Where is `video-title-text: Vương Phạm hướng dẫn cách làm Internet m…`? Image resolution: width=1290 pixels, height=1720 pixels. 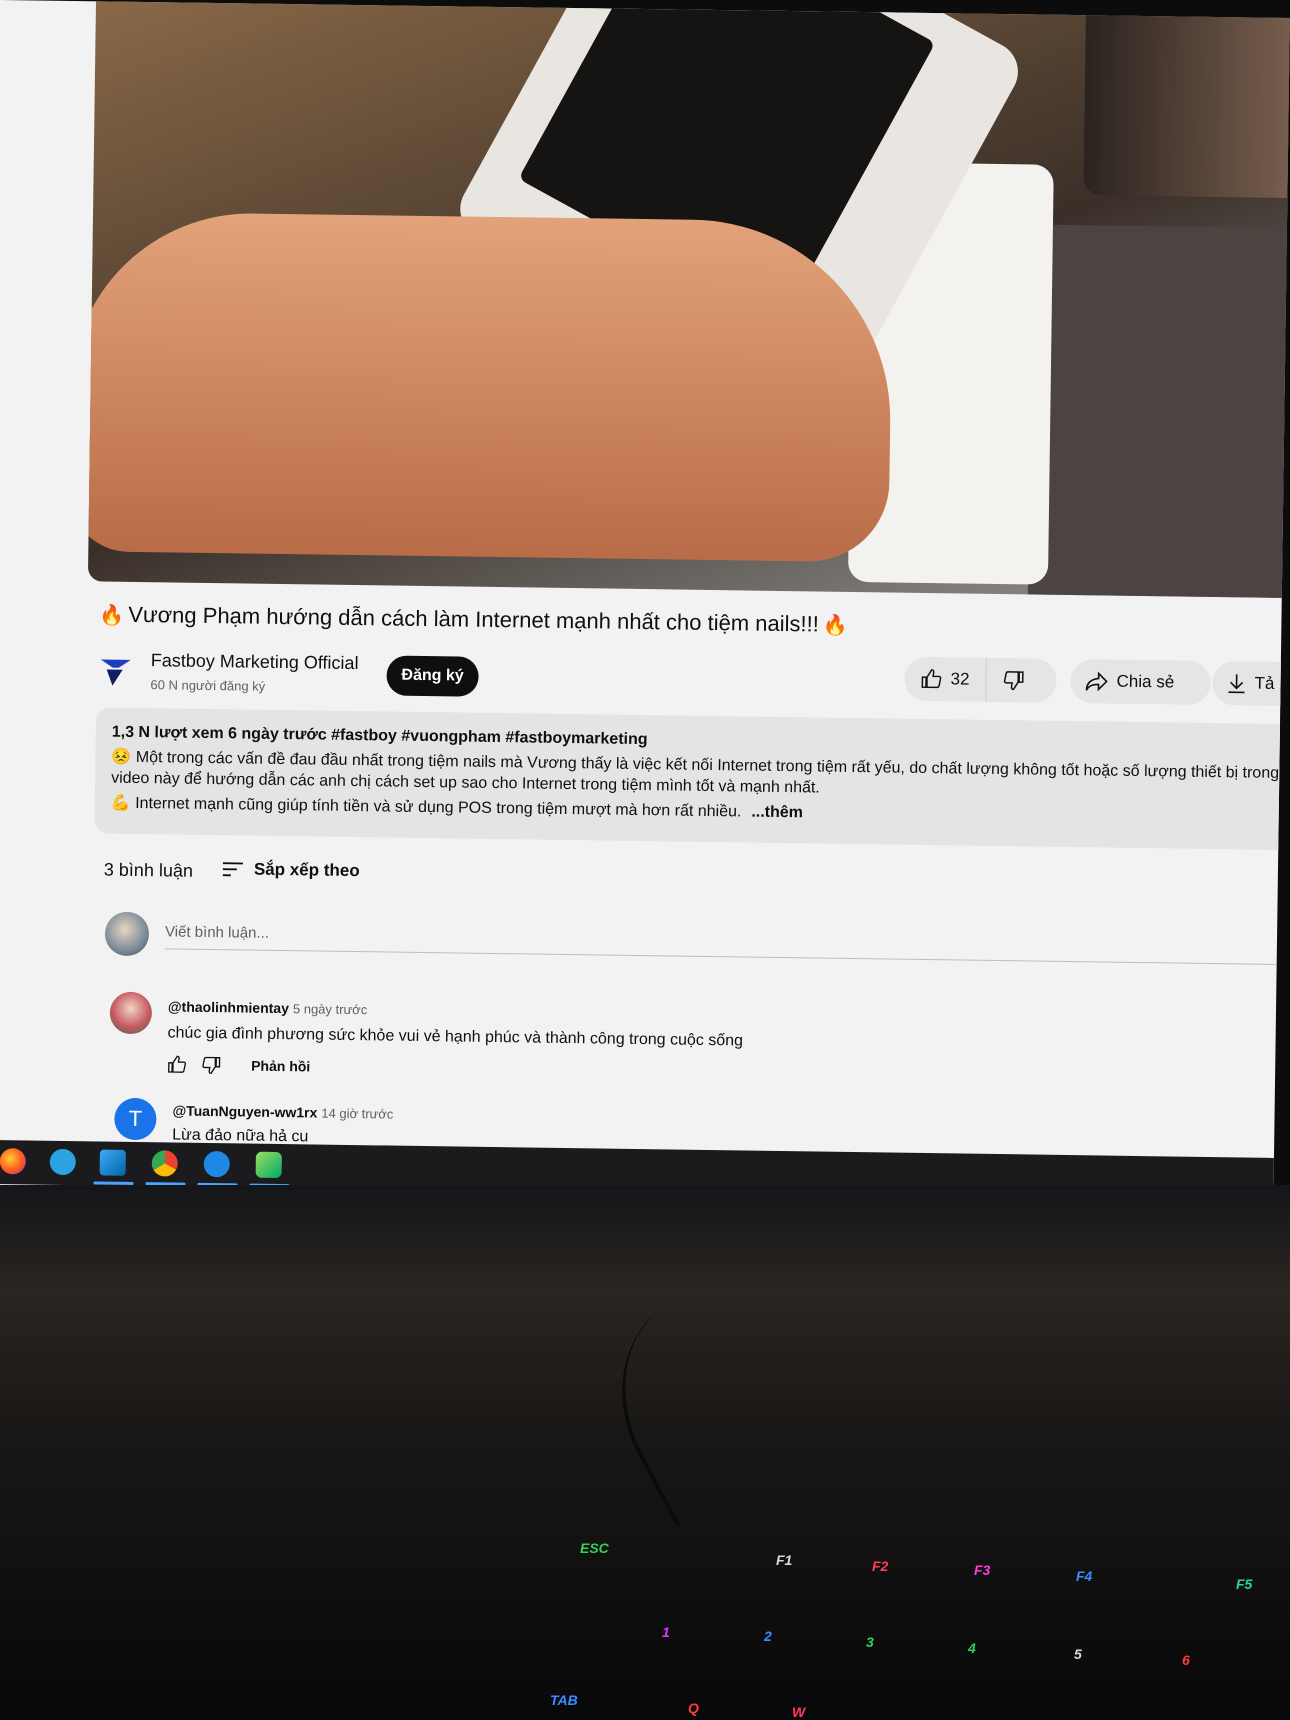 video-title-text: Vương Phạm hướng dẫn cách làm Internet m… is located at coordinates (474, 619).